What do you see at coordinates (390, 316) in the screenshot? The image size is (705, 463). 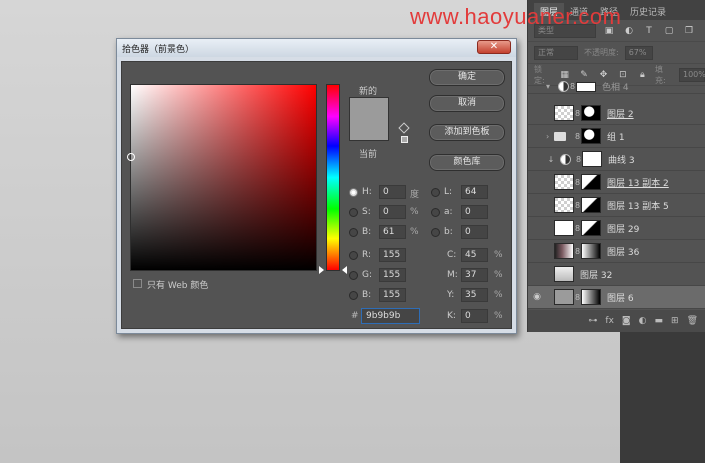 I see `hex-input: 9b9b9b` at bounding box center [390, 316].